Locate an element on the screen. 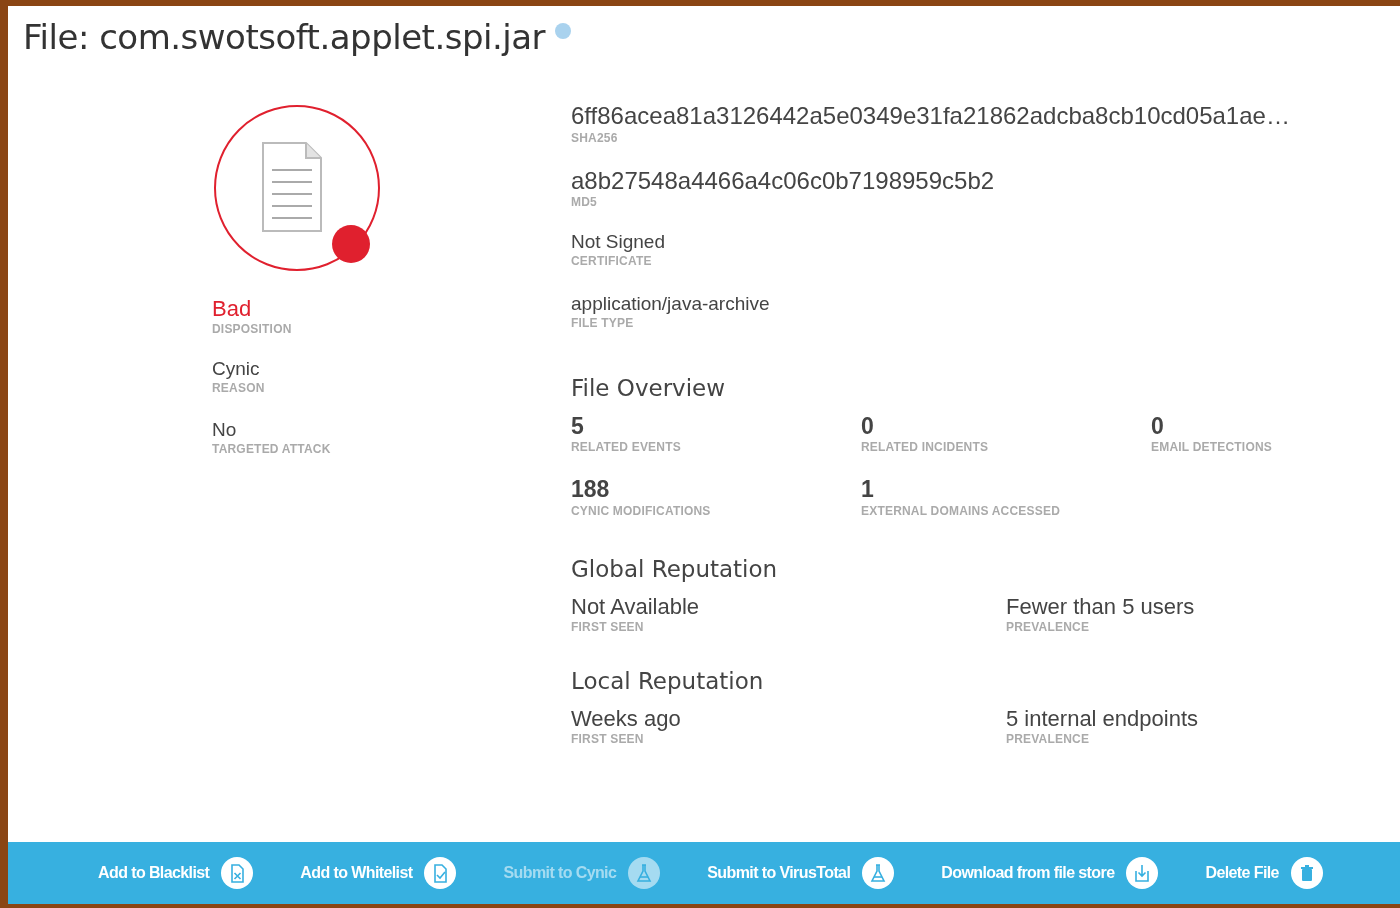 Image resolution: width=1400 pixels, height=908 pixels. field-value: Not Available is located at coordinates (635, 606).